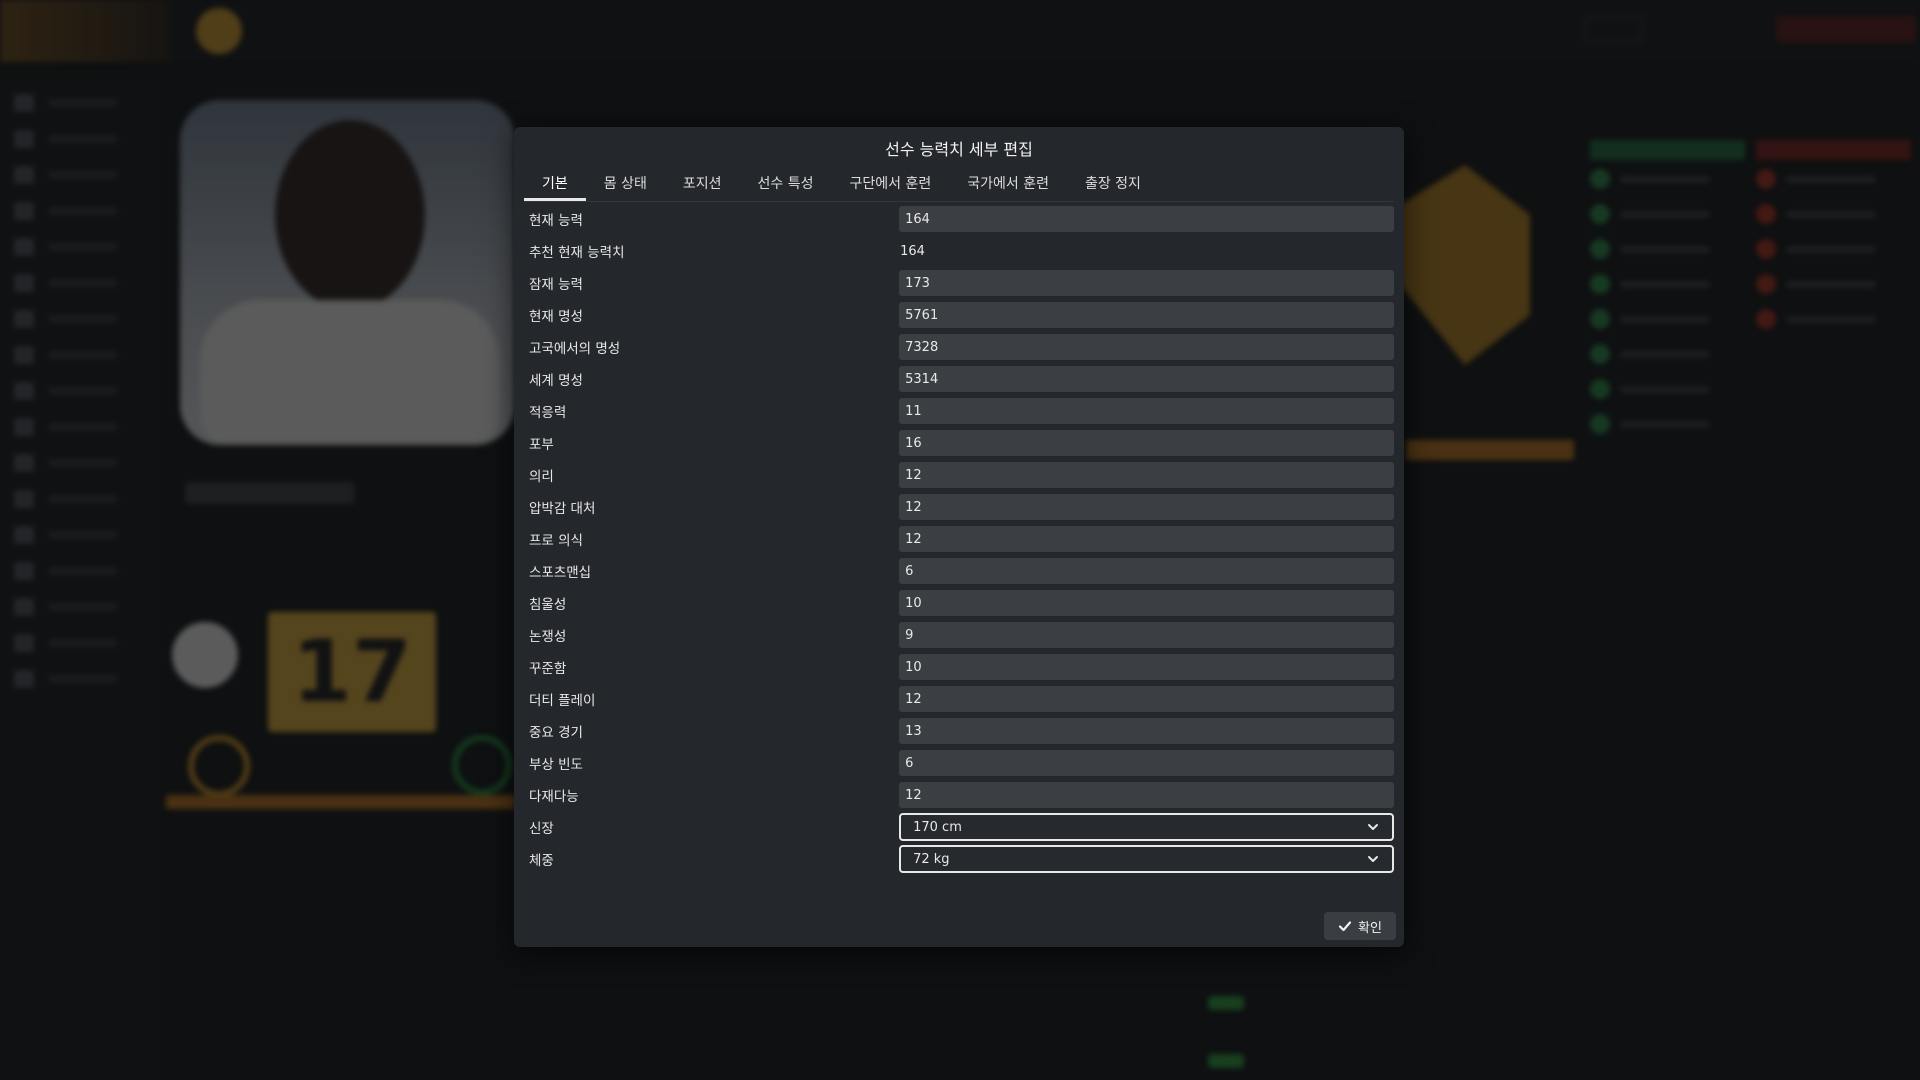 This screenshot has height=1080, width=1920. I want to click on attribute-row: 현재 능력, so click(959, 219).